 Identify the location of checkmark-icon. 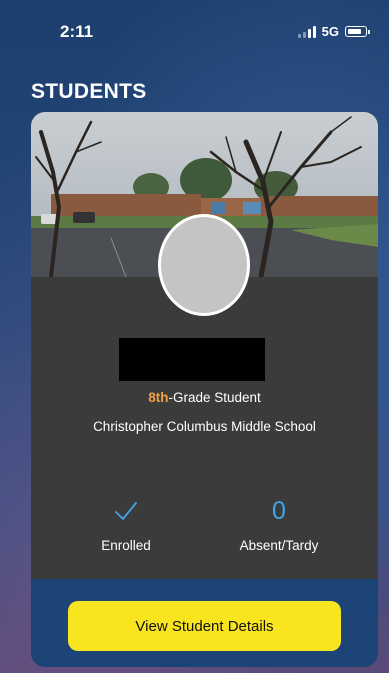
(126, 511).